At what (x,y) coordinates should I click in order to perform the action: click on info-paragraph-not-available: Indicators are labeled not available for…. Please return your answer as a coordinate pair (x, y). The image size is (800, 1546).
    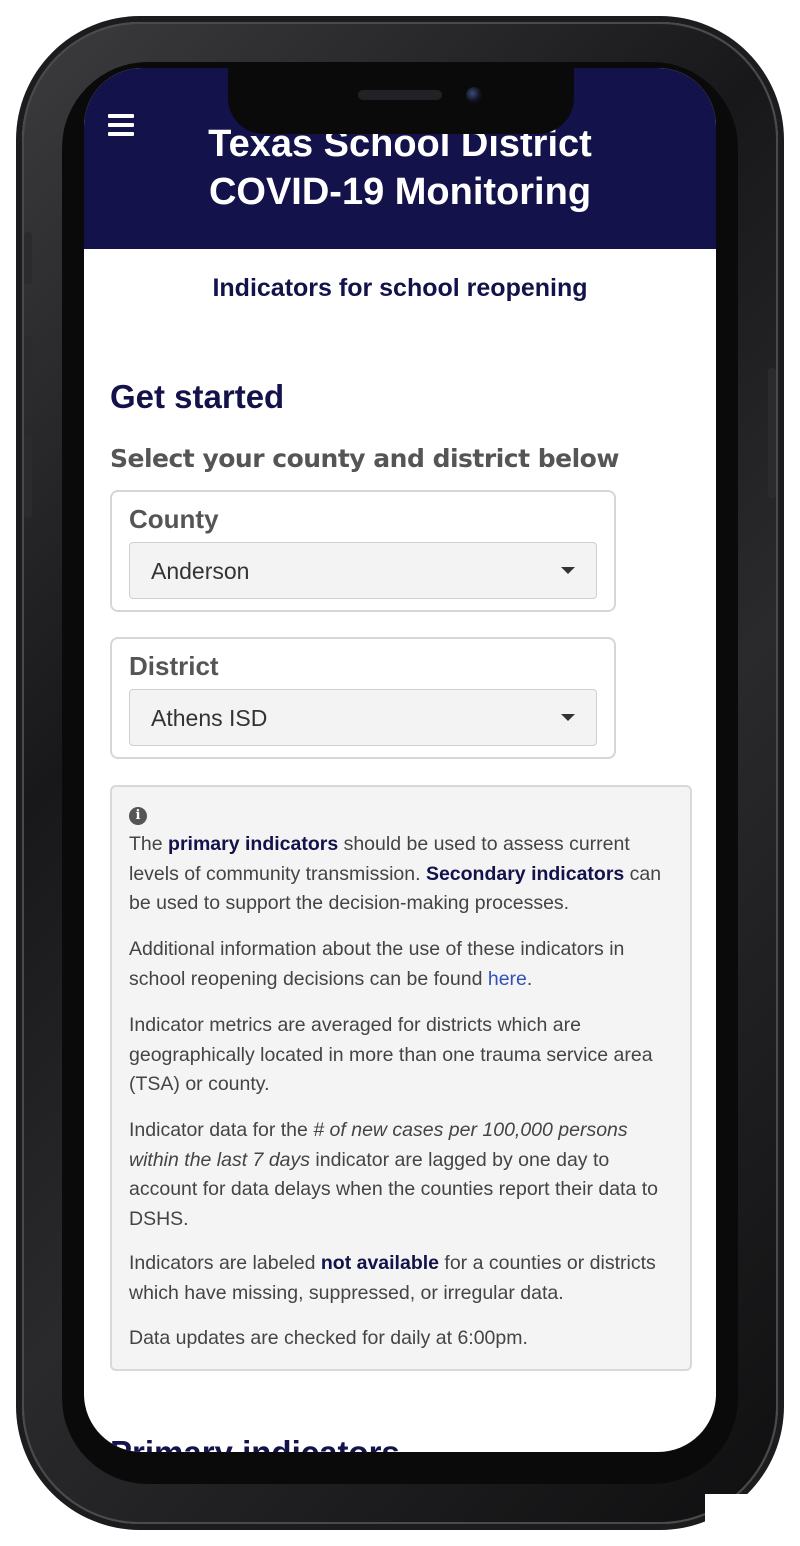
    Looking at the image, I should click on (401, 1278).